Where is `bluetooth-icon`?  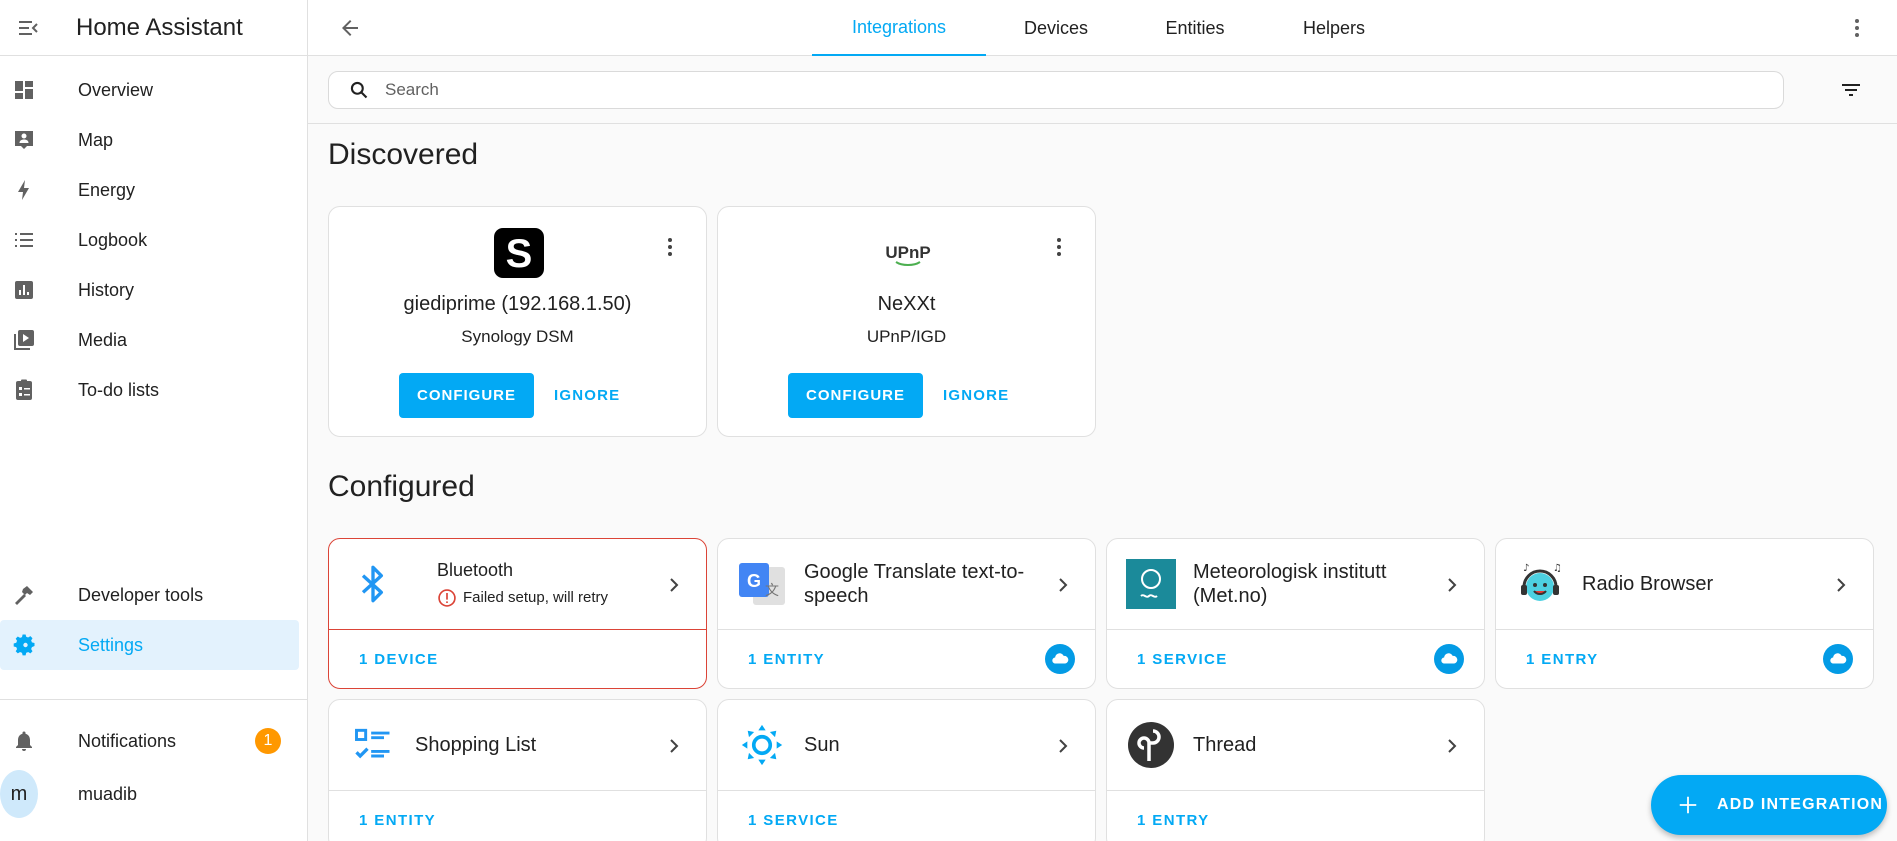
bluetooth-icon is located at coordinates (373, 584).